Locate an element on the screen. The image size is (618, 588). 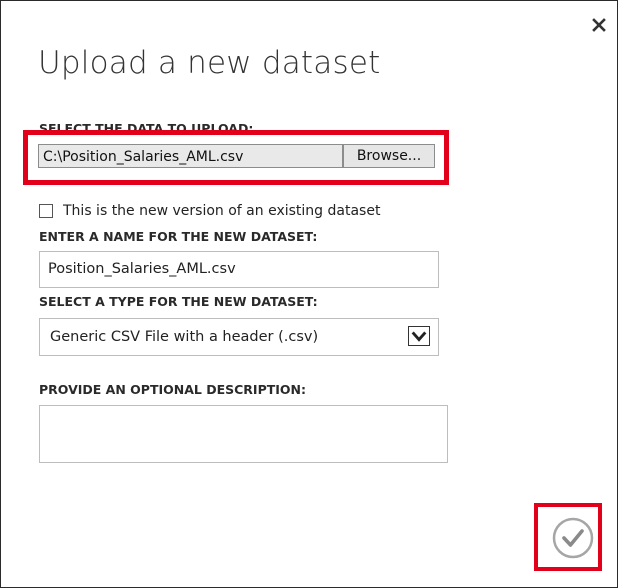
new-version-checkbox is located at coordinates (46, 211).